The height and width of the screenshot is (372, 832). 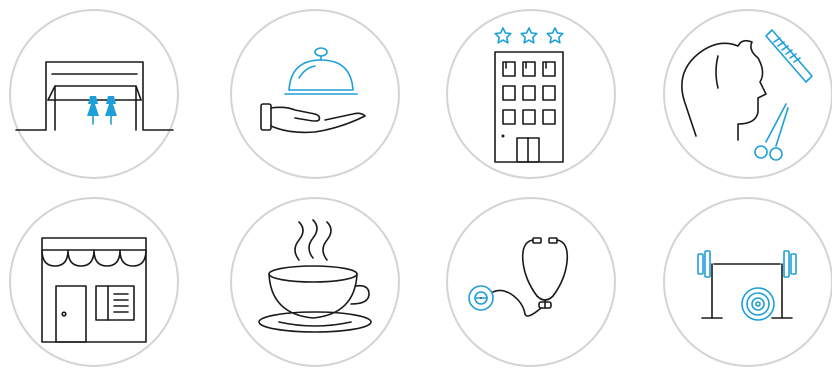 I want to click on clothing-boutique-tile, so click(x=94, y=94).